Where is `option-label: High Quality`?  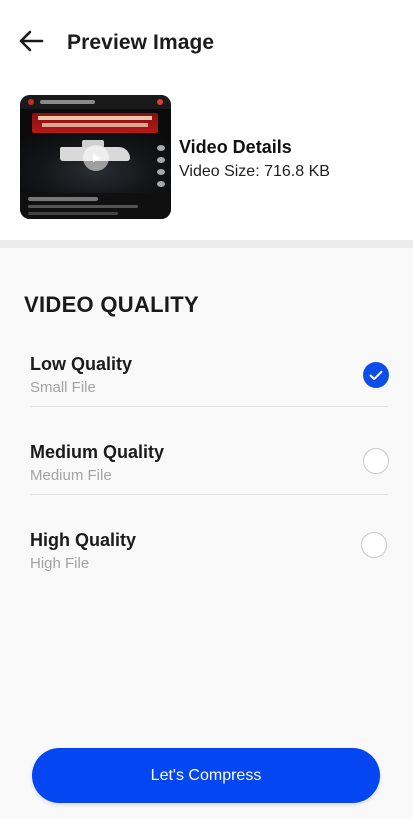 option-label: High Quality is located at coordinates (83, 540).